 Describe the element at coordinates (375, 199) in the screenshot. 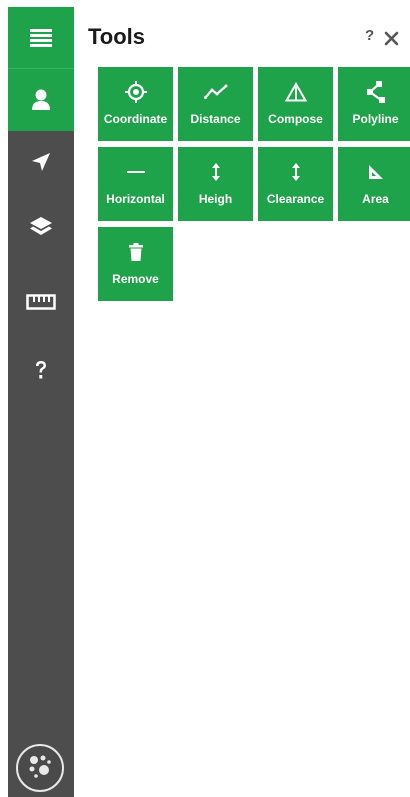

I see `tool-label: Area` at that location.